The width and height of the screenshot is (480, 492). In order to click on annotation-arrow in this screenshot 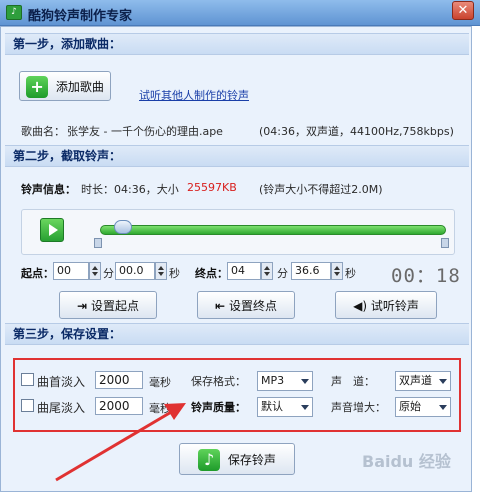, I will do `click(120, 442)`.